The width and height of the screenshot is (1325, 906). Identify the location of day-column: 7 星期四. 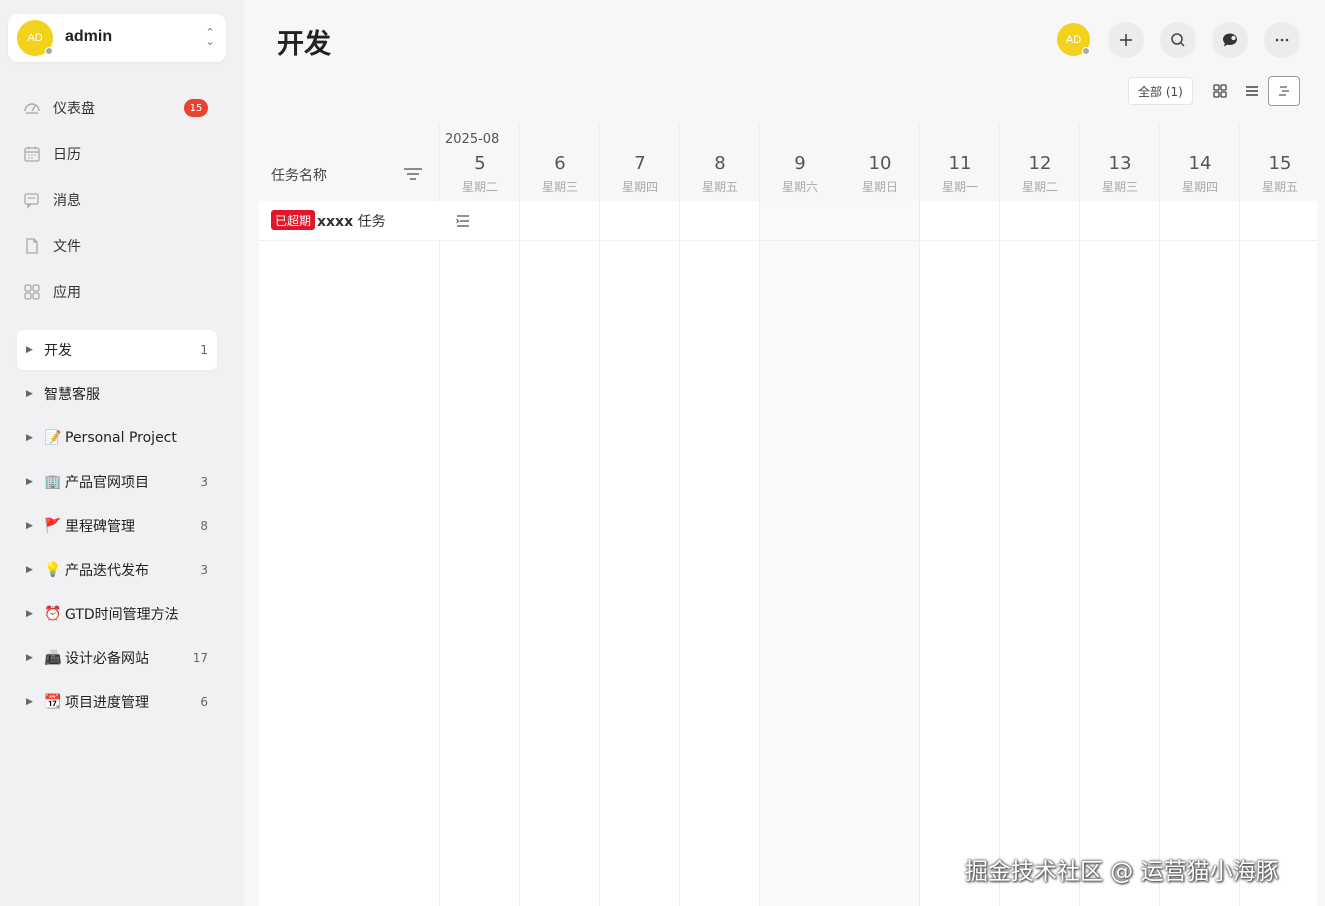
(639, 515).